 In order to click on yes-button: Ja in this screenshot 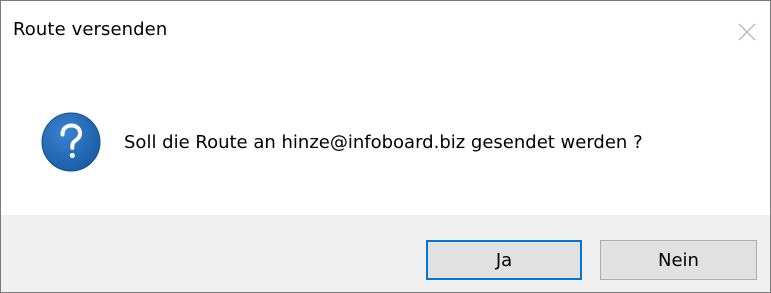, I will do `click(504, 260)`.